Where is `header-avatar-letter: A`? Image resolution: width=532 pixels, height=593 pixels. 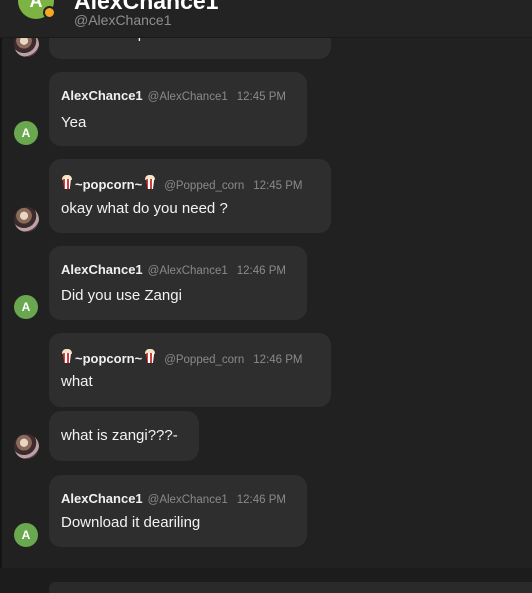 header-avatar-letter: A is located at coordinates (36, 5).